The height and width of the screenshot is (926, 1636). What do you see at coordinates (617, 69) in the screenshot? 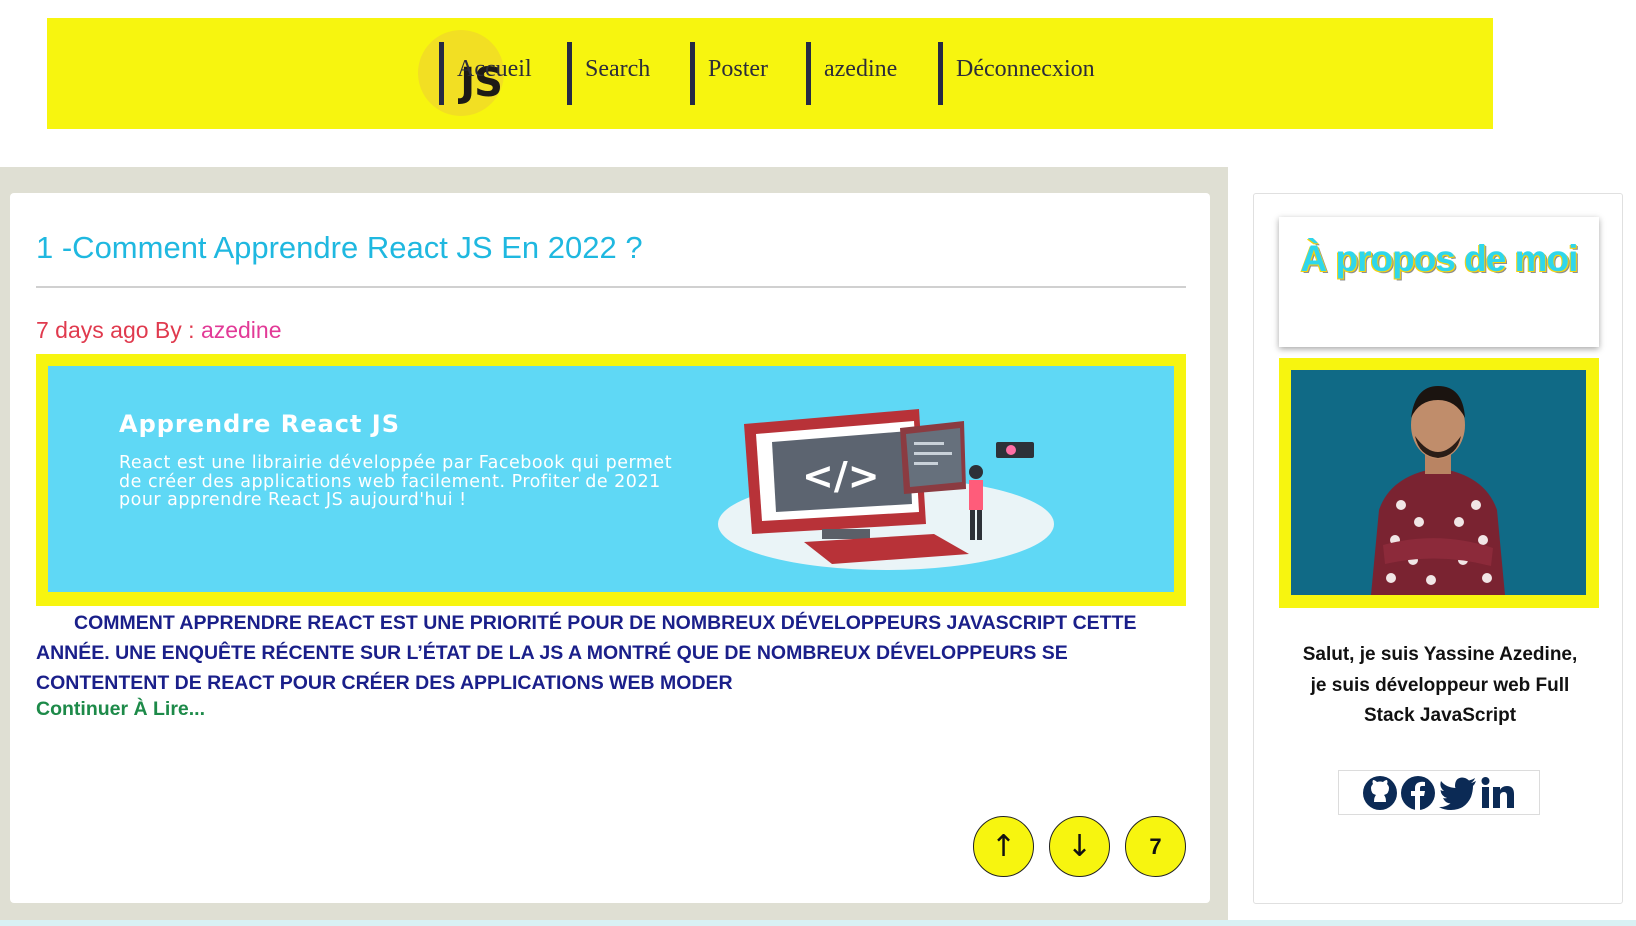
I see `nav-link-search: Search` at bounding box center [617, 69].